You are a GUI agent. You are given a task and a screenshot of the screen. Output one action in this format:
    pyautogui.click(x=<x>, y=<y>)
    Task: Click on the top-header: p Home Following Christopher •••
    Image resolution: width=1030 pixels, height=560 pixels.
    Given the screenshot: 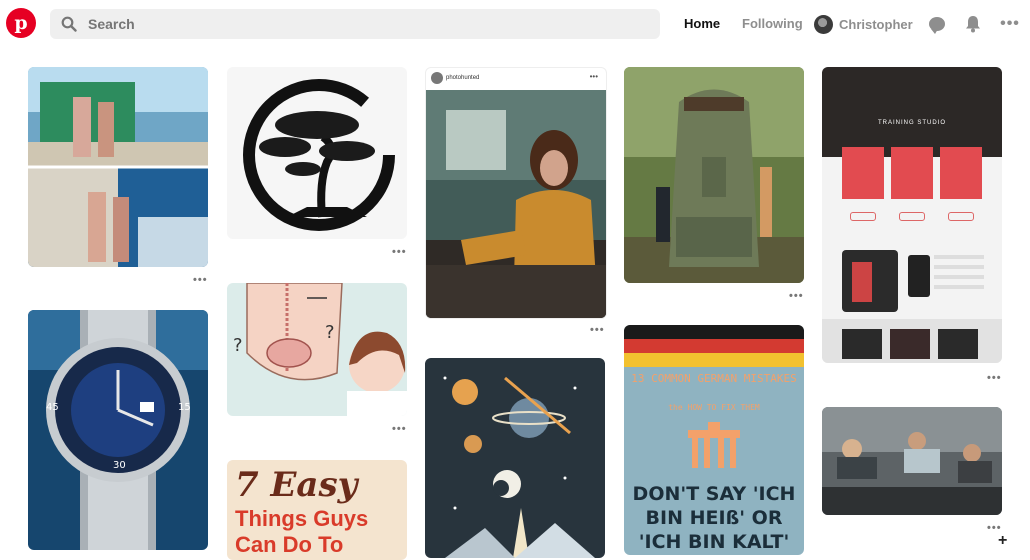 What is the action you would take?
    pyautogui.click(x=515, y=24)
    